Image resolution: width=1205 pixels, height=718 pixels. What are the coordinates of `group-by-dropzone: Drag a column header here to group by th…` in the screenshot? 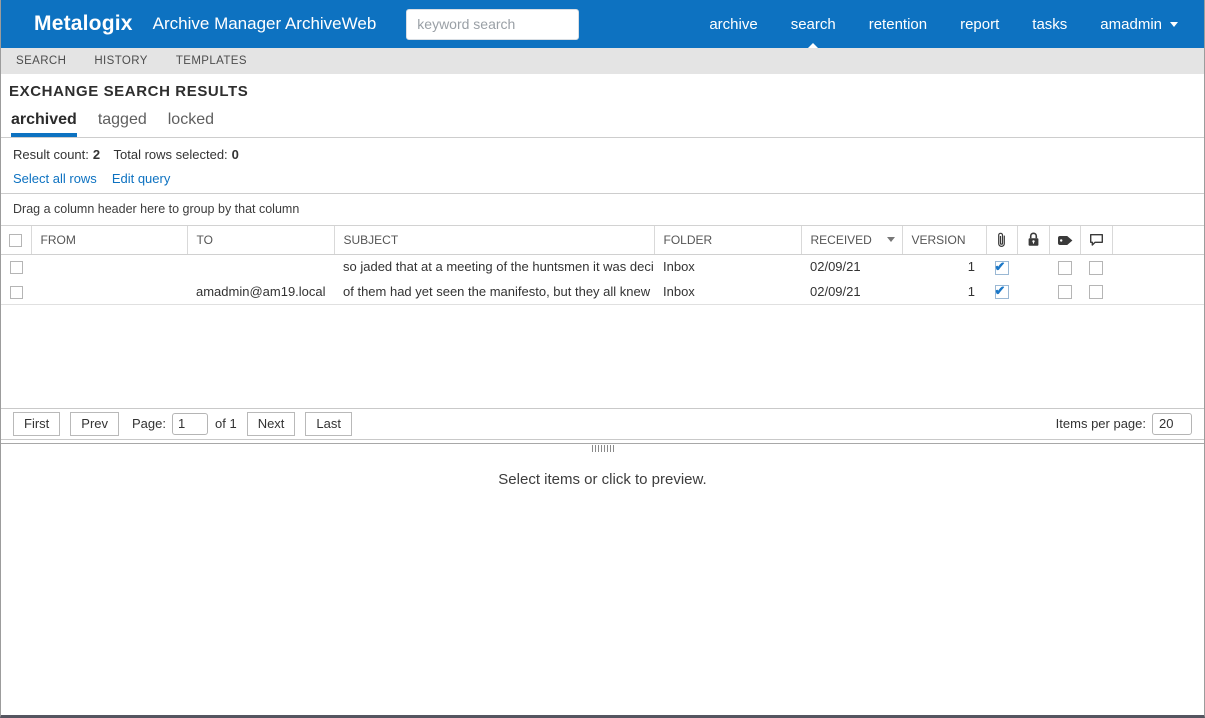 It's located at (602, 210).